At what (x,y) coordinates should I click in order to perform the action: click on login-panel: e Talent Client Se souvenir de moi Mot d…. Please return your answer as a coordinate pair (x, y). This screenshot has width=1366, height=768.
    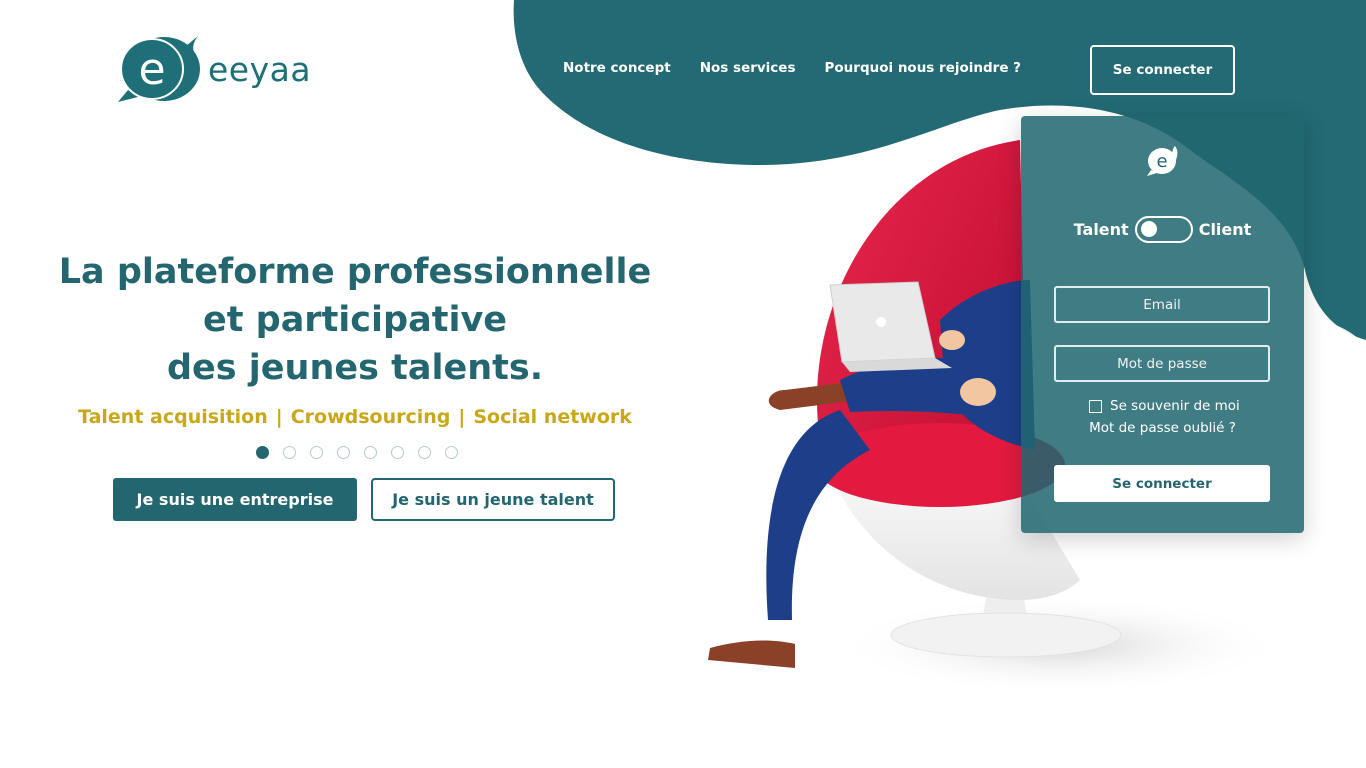
    Looking at the image, I should click on (1162, 324).